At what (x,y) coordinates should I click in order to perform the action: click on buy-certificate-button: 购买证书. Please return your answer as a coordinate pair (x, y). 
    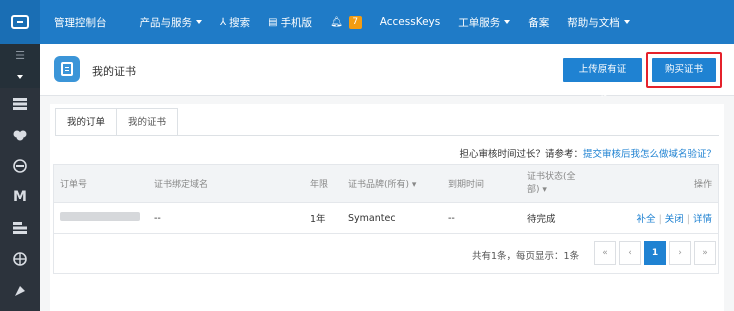
    Looking at the image, I should click on (684, 70).